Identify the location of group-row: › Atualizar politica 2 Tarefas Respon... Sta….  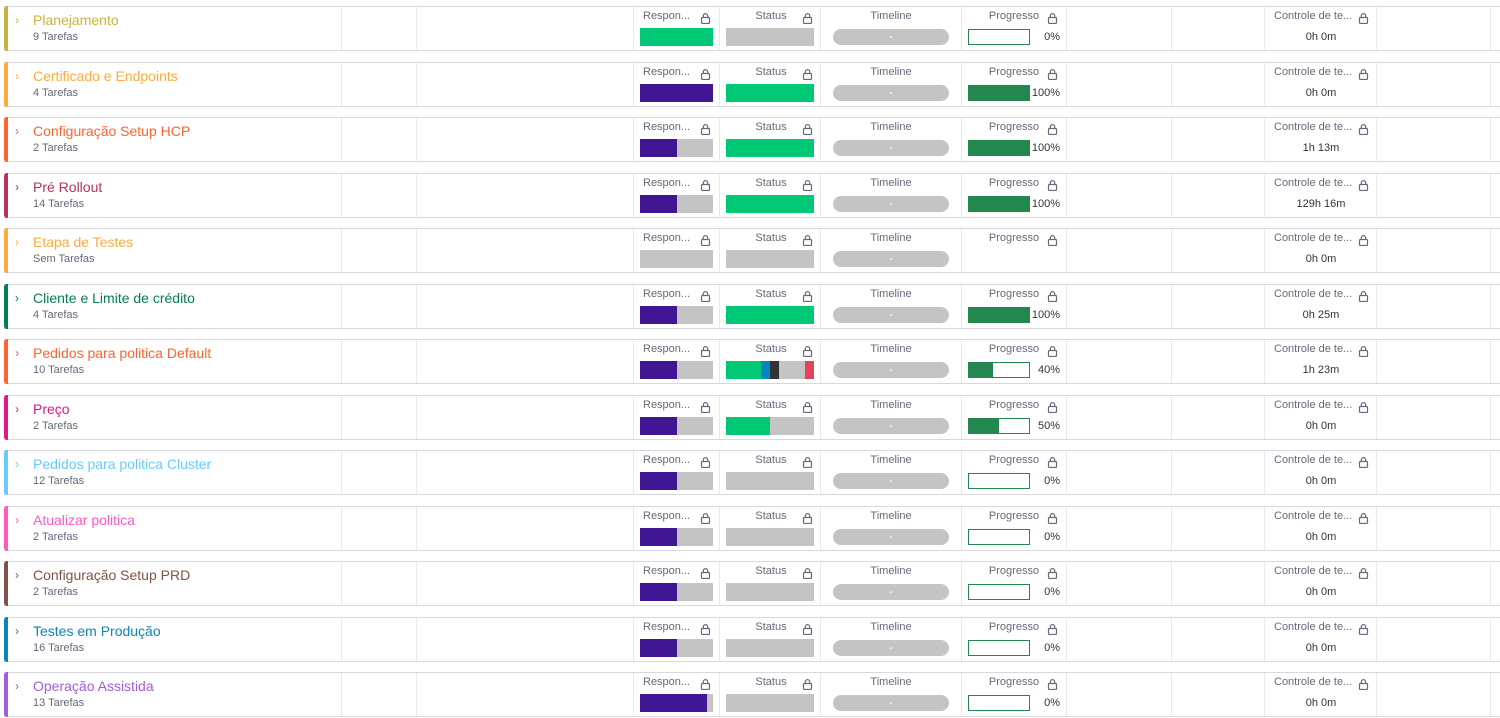
(752, 528).